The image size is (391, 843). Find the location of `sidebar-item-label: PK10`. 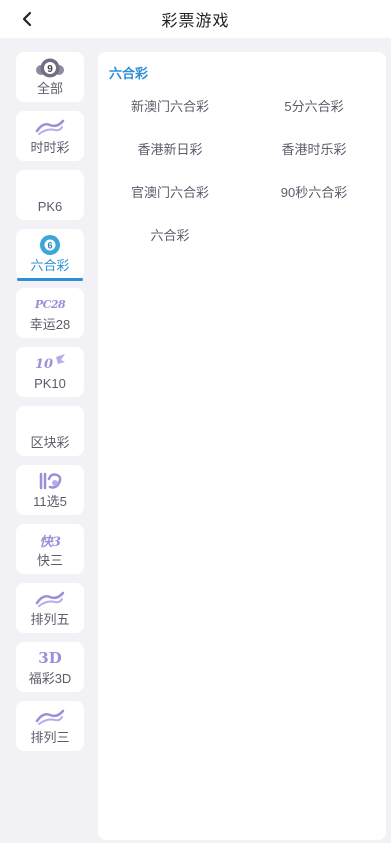

sidebar-item-label: PK10 is located at coordinates (50, 383).